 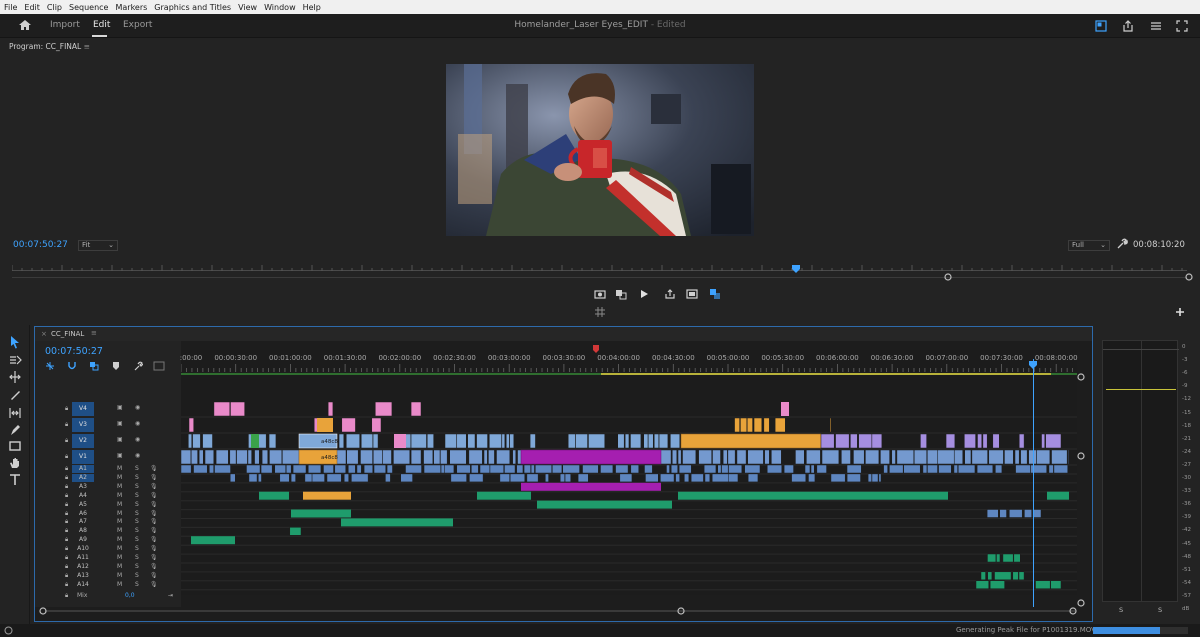 I want to click on vscroll-handle-mid, so click(x=1081, y=456).